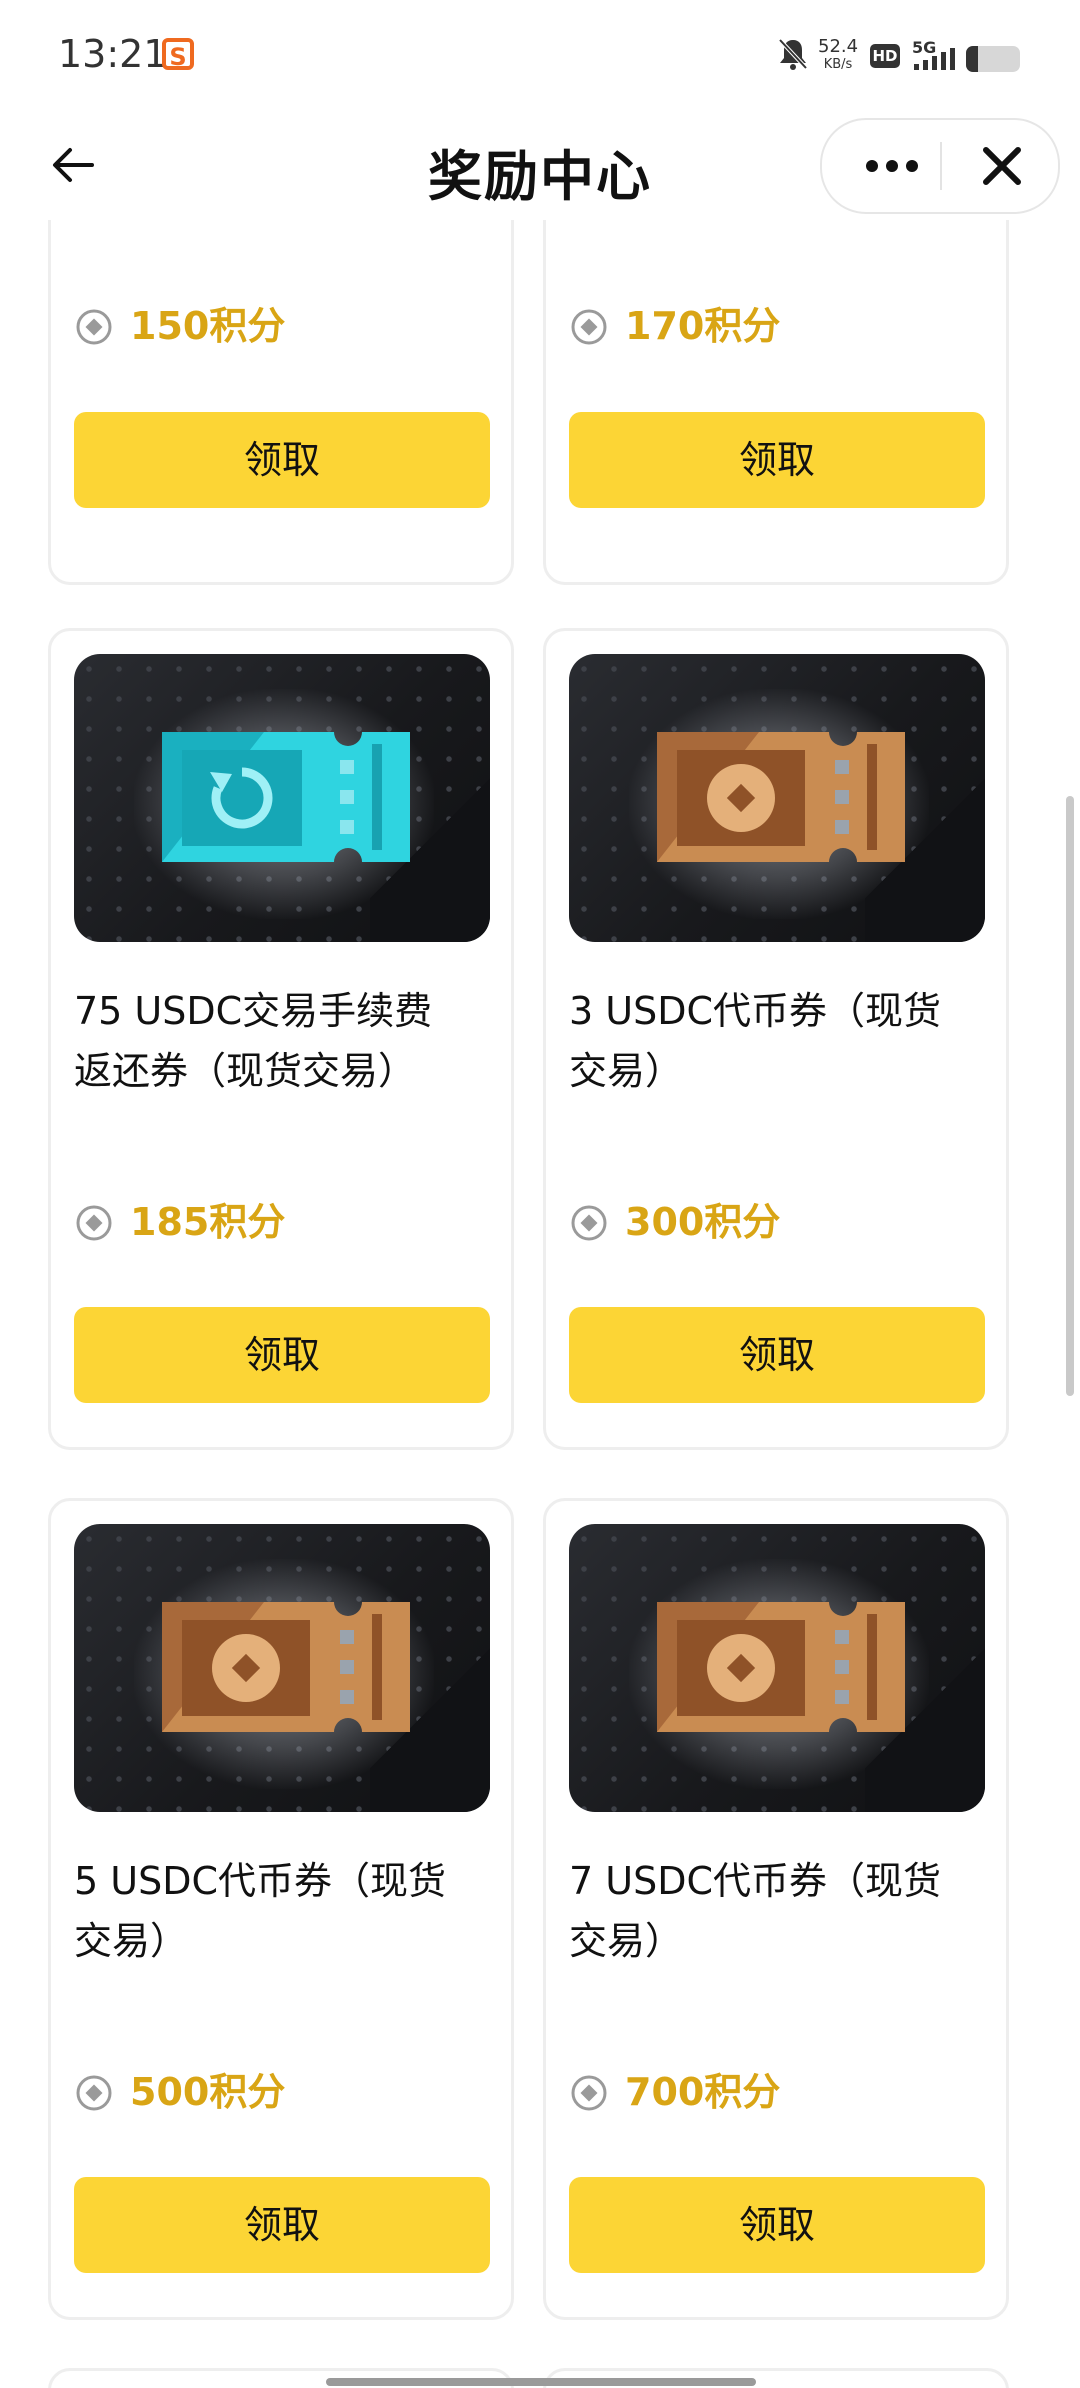  I want to click on close-icon, so click(1002, 166).